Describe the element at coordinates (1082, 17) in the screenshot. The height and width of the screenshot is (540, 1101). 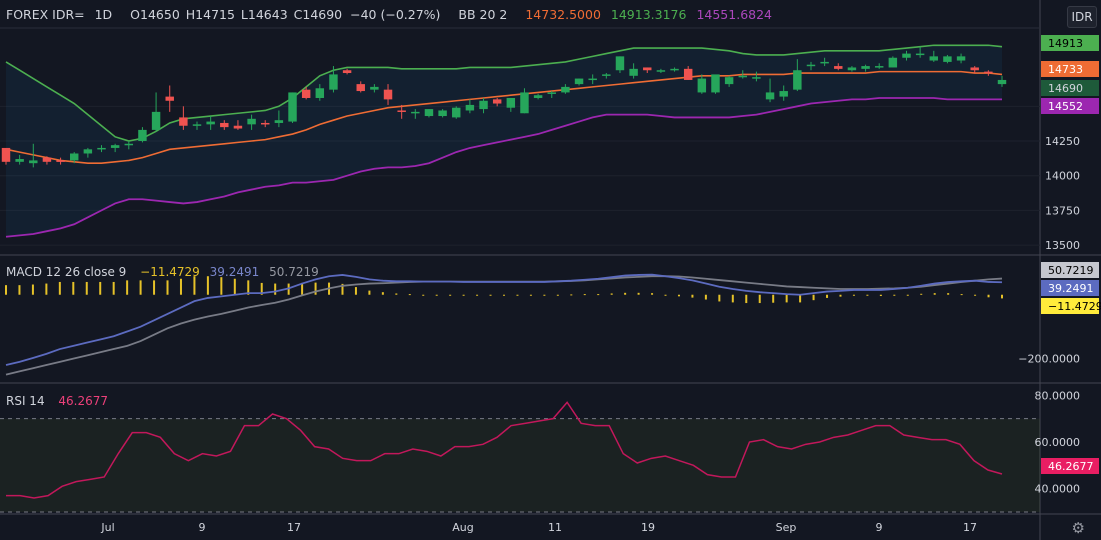
I see `currency-badge: IDR` at that location.